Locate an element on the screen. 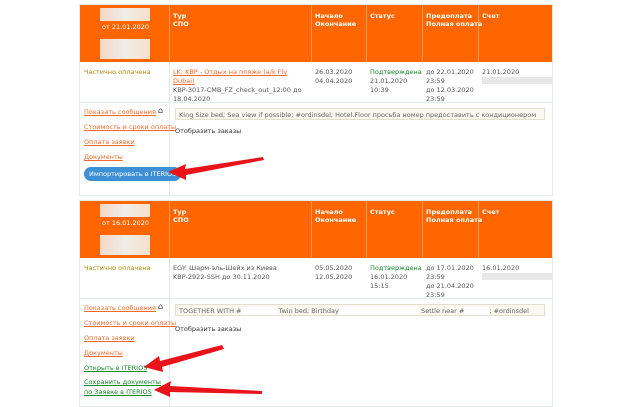 The height and width of the screenshot is (407, 640). status-time: 10:39 is located at coordinates (379, 90).